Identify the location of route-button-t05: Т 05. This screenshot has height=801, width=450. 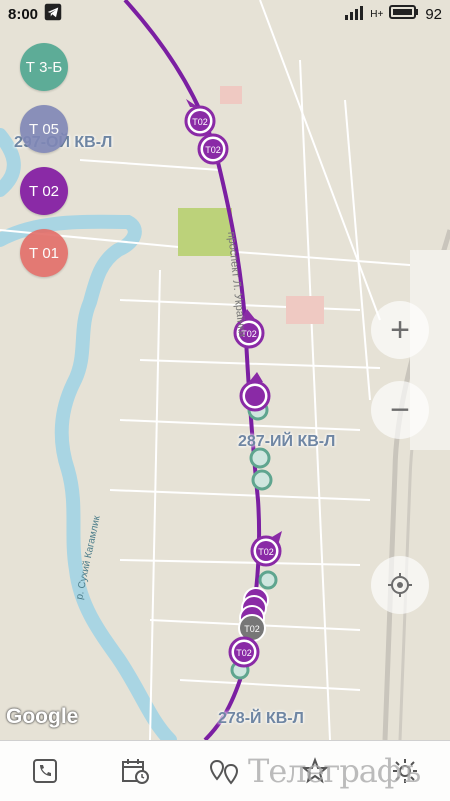
(44, 129).